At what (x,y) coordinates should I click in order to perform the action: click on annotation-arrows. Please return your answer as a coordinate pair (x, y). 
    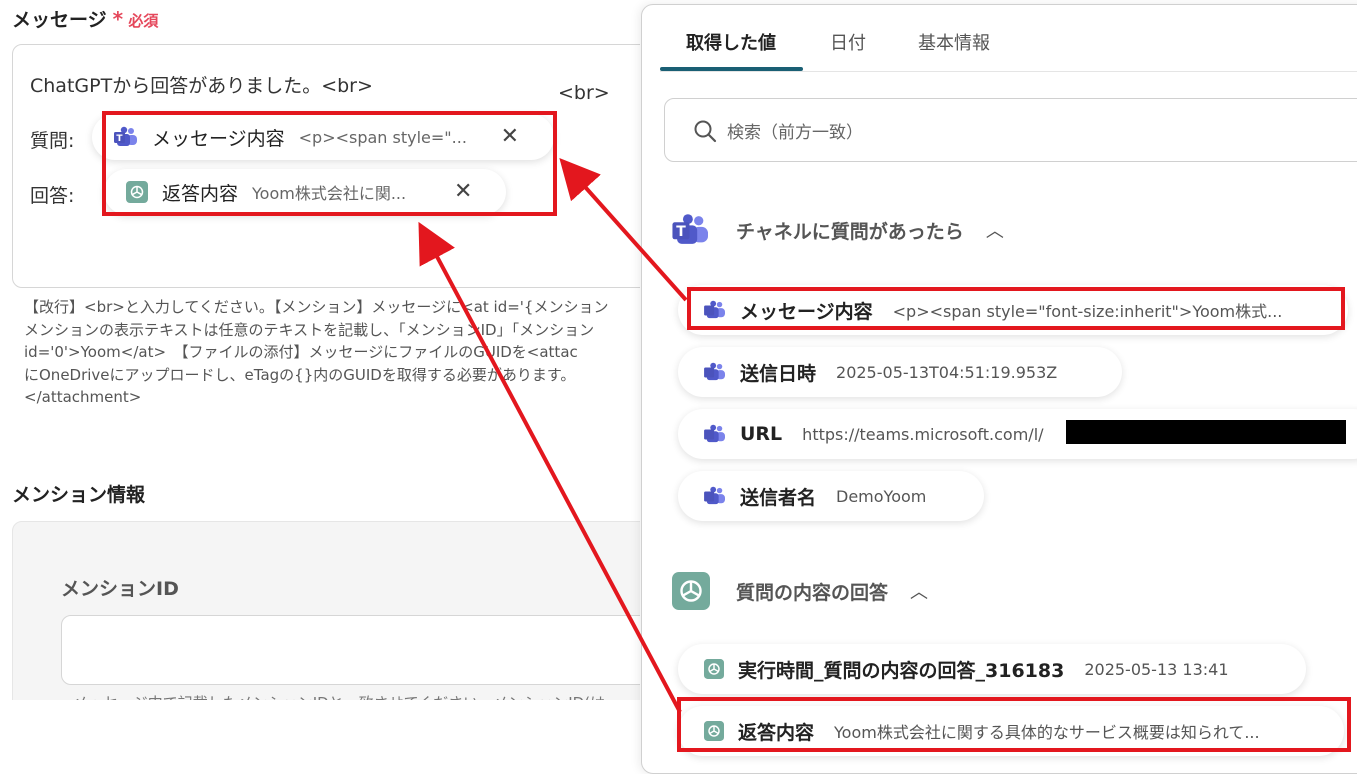
    Looking at the image, I should click on (553, 435).